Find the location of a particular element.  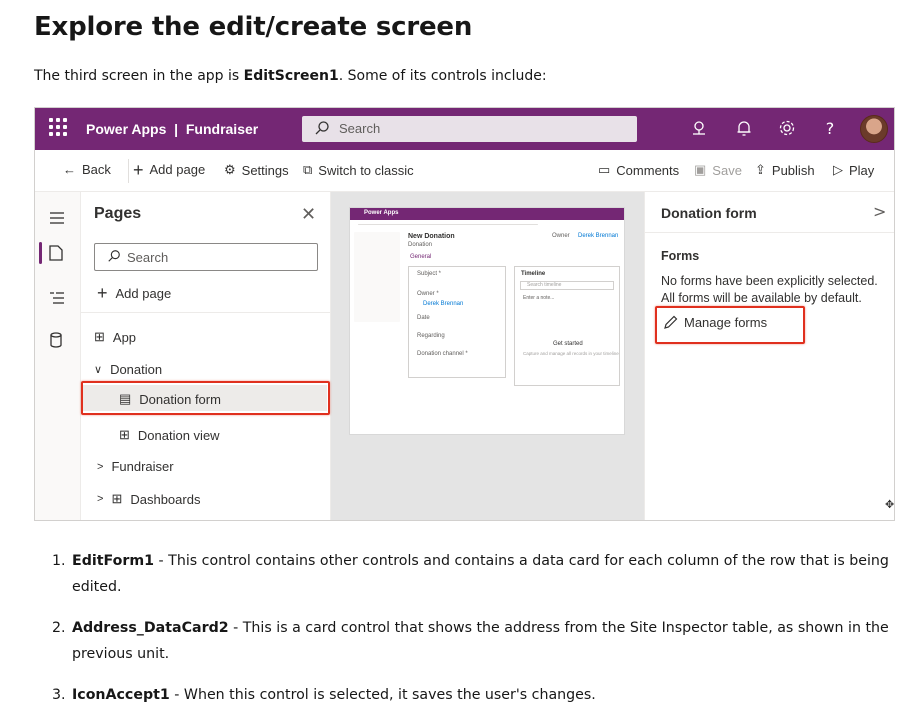

preview-form-title: New Donation is located at coordinates (431, 236).